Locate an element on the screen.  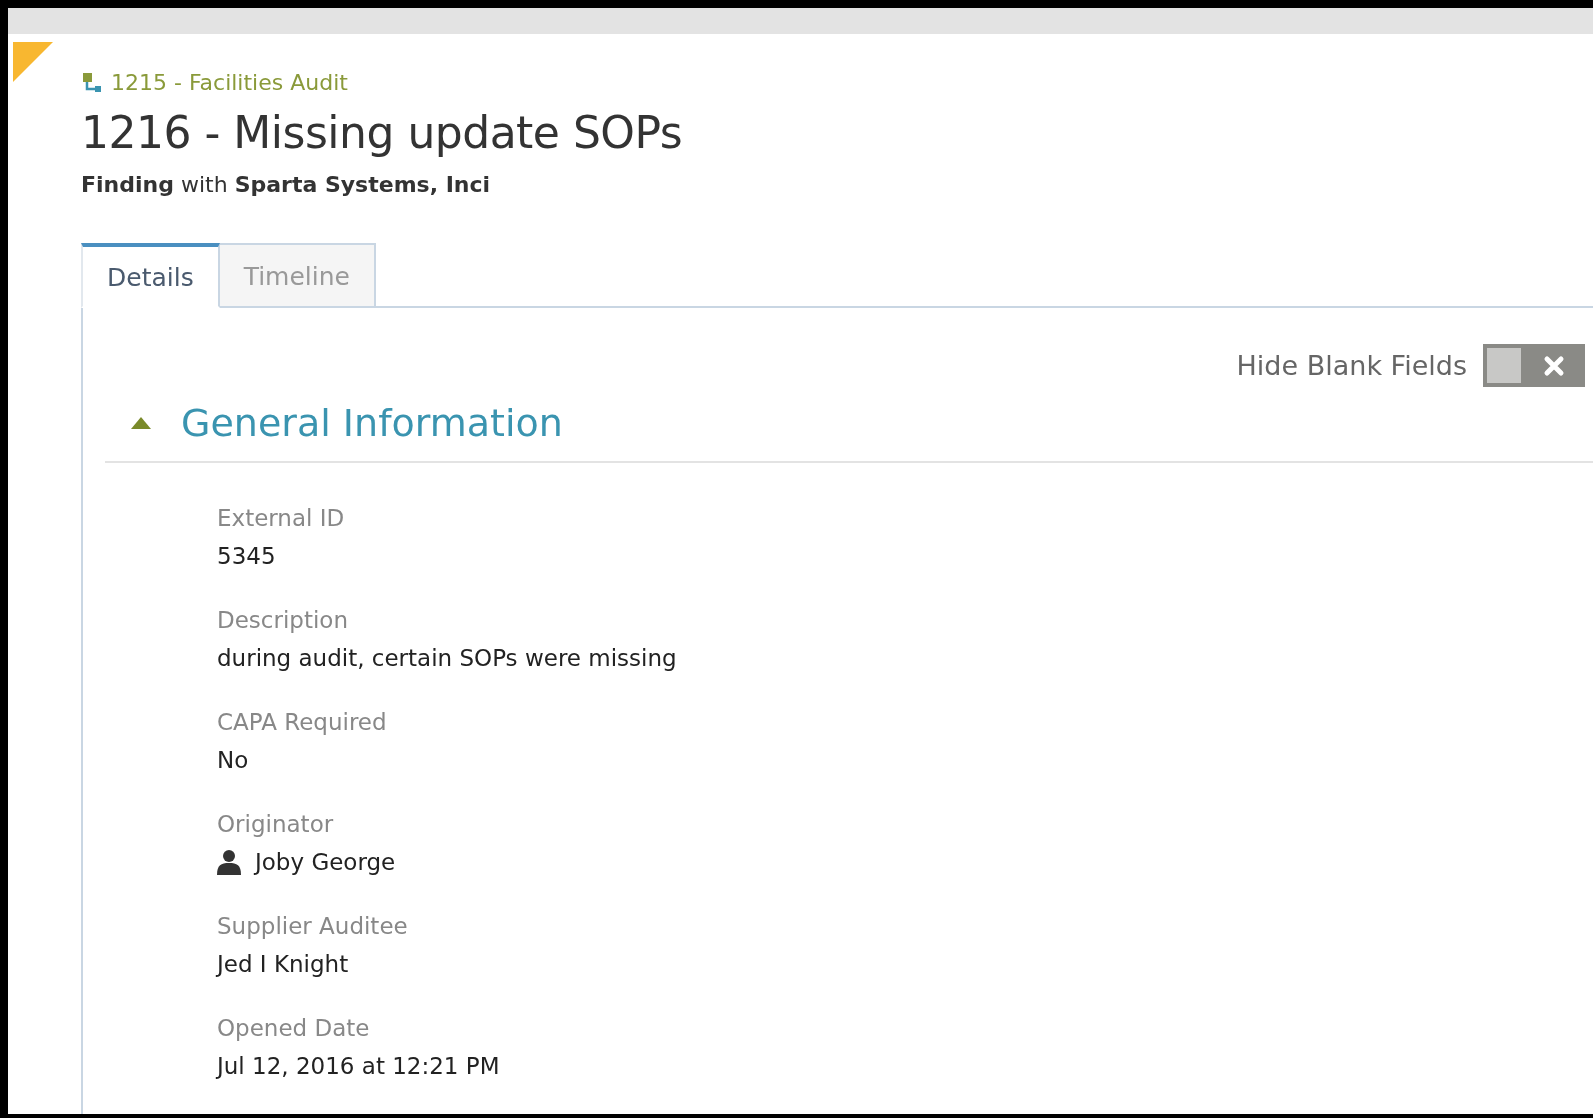
section-title: General Information is located at coordinates (372, 423).